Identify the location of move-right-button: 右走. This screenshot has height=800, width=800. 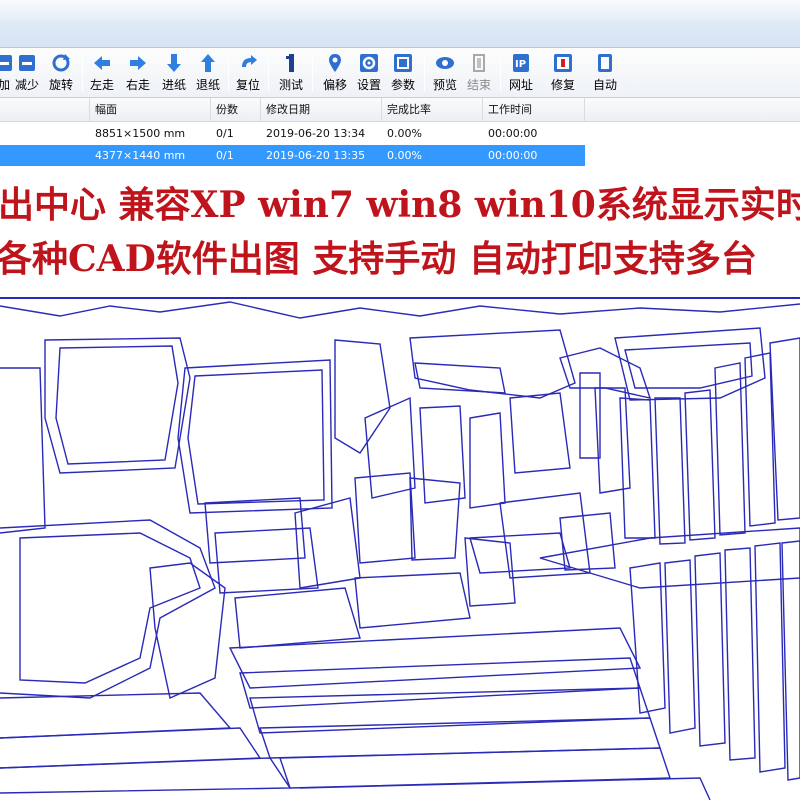
(138, 73).